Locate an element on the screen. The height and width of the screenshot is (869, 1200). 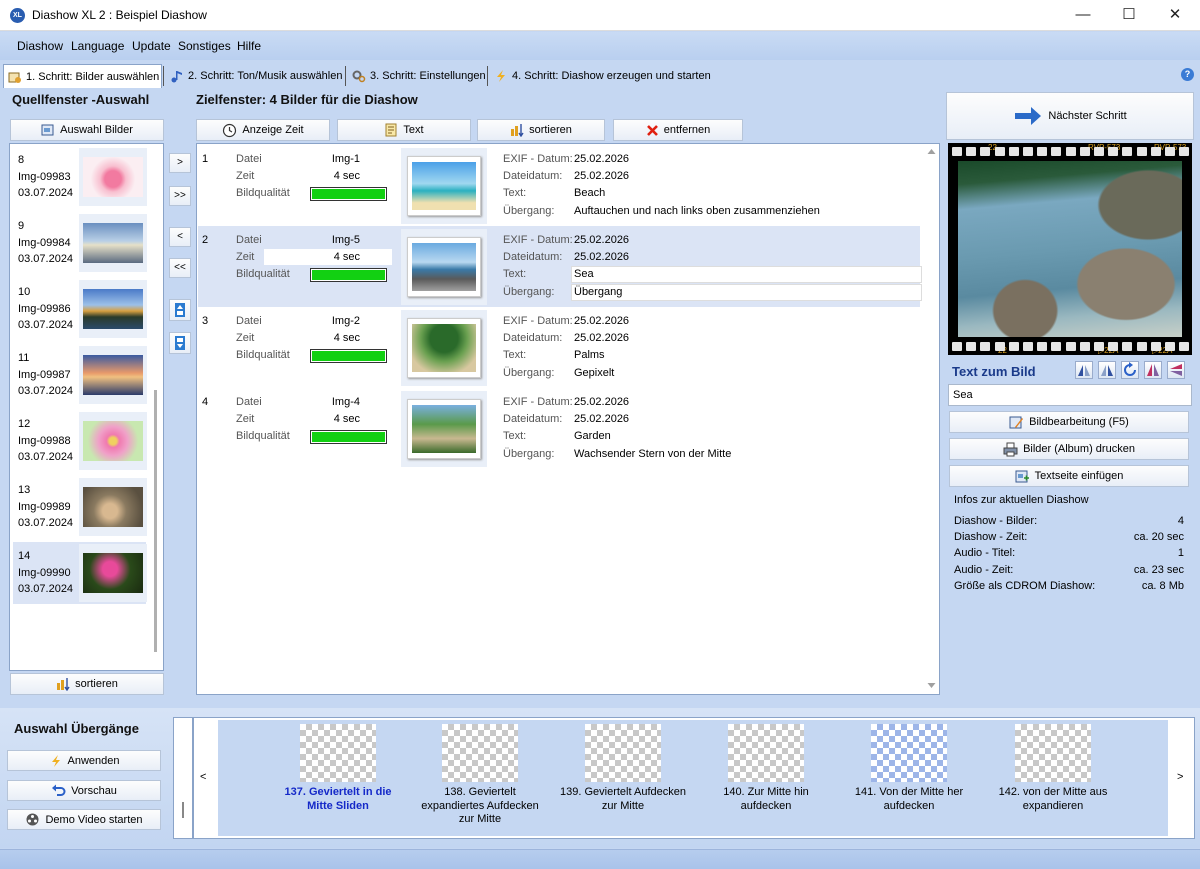
image-text-input: Sea is located at coordinates (1070, 395).